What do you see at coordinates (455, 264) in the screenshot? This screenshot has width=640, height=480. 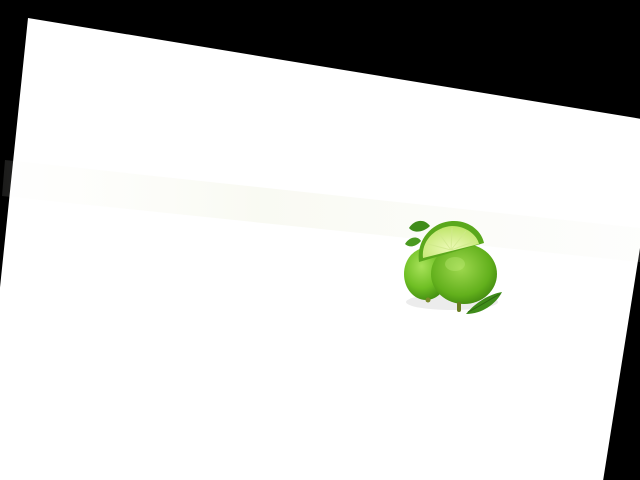 I see `lime-right-highlight` at bounding box center [455, 264].